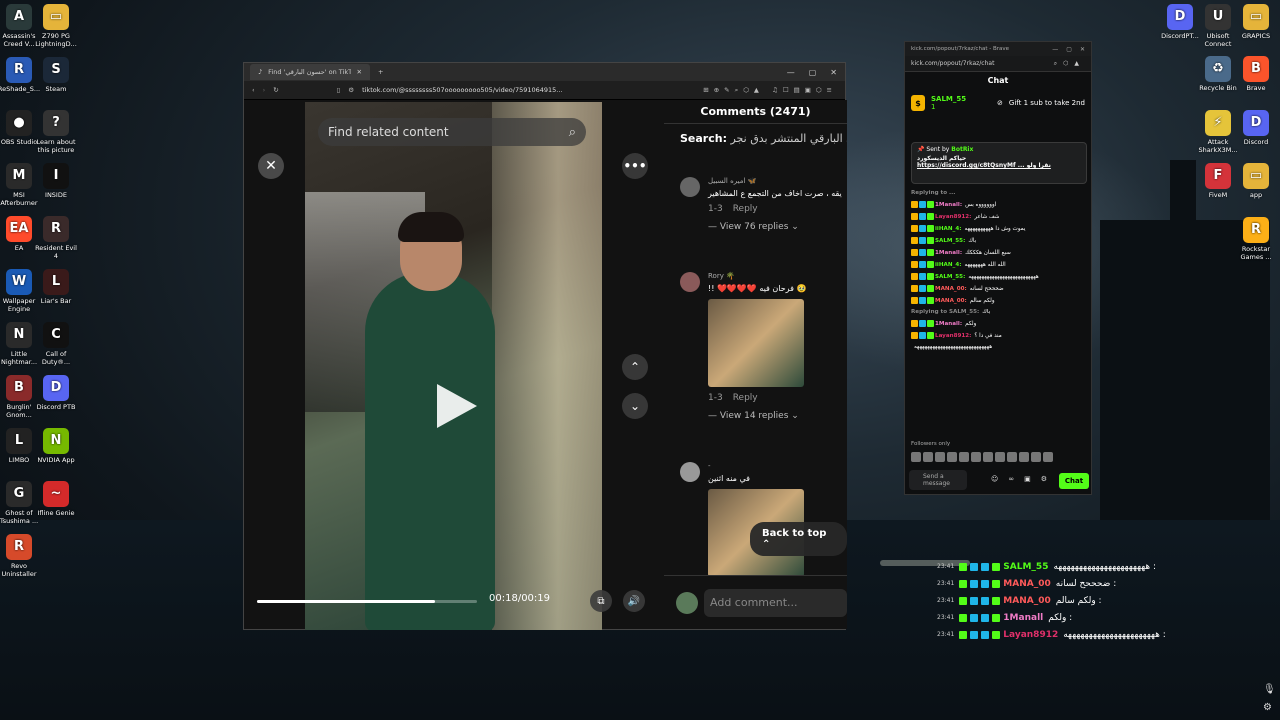 Image resolution: width=1280 pixels, height=720 pixels. Describe the element at coordinates (938, 480) in the screenshot. I see `send-message-input: Send a message` at that location.